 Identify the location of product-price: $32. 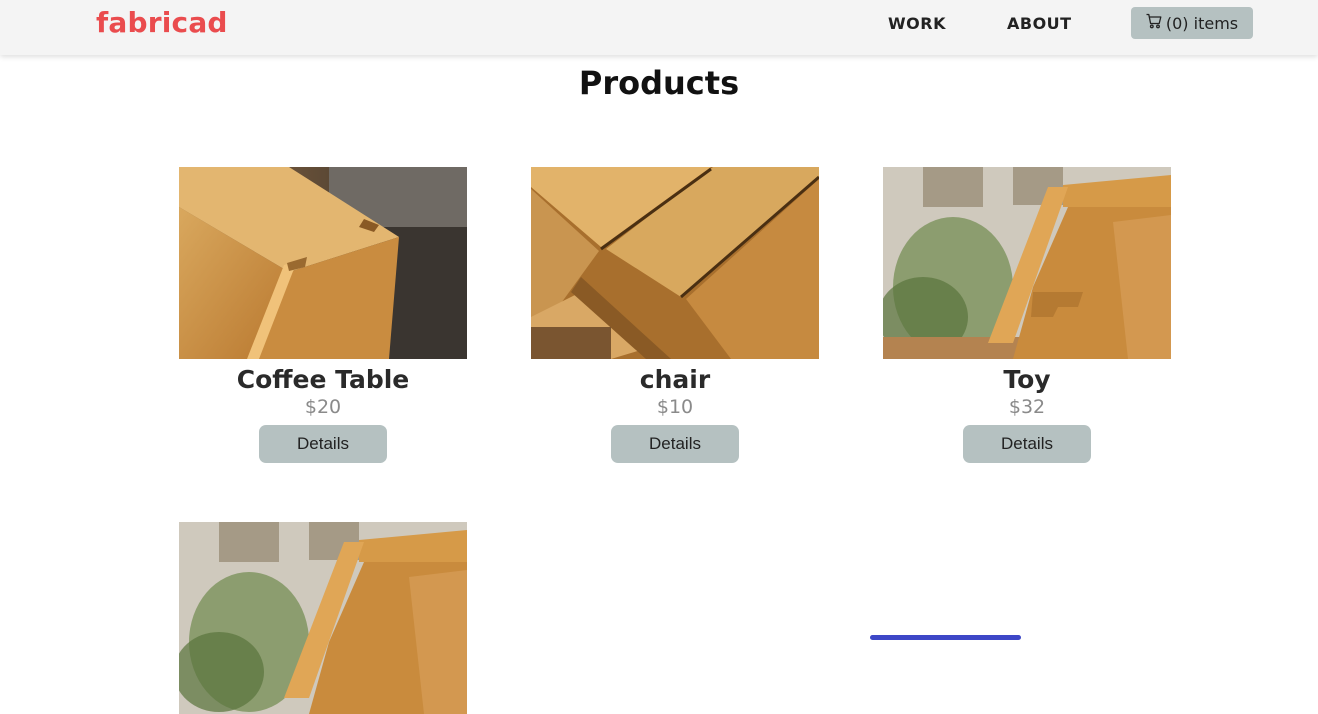
(1027, 407).